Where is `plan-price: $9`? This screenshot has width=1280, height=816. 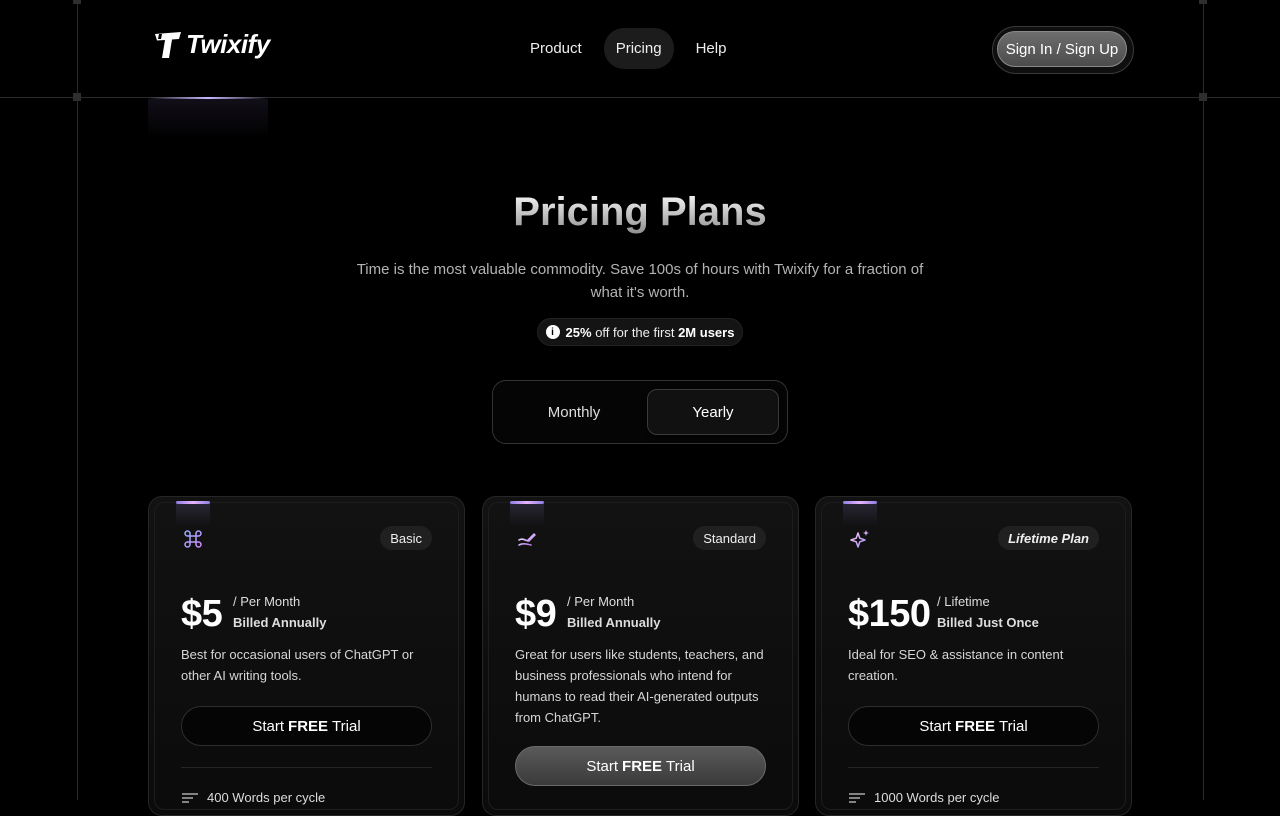
plan-price: $9 is located at coordinates (536, 614).